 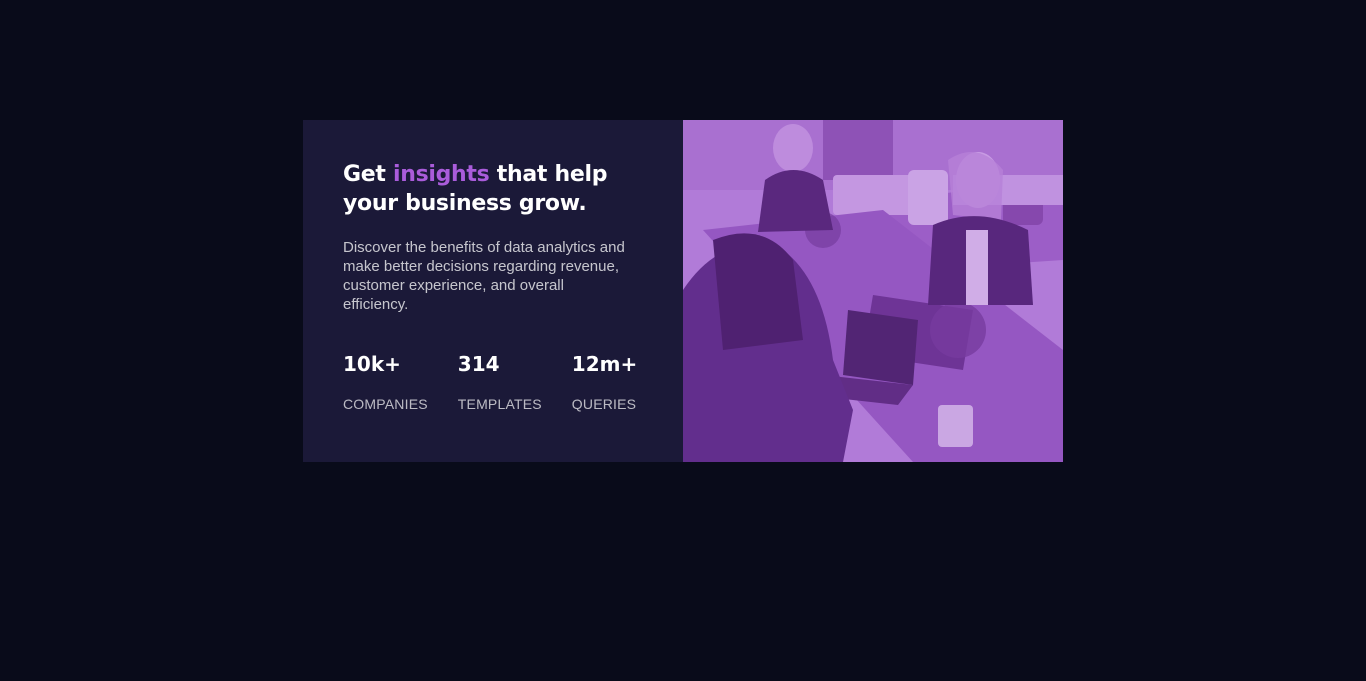 I want to click on stat-label: TEMPLATES, so click(x=499, y=404).